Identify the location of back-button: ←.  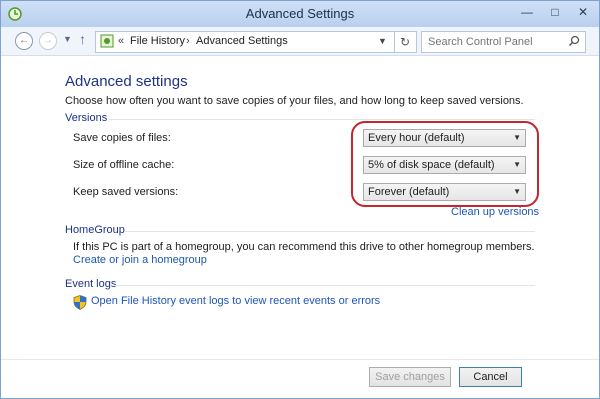
(24, 41).